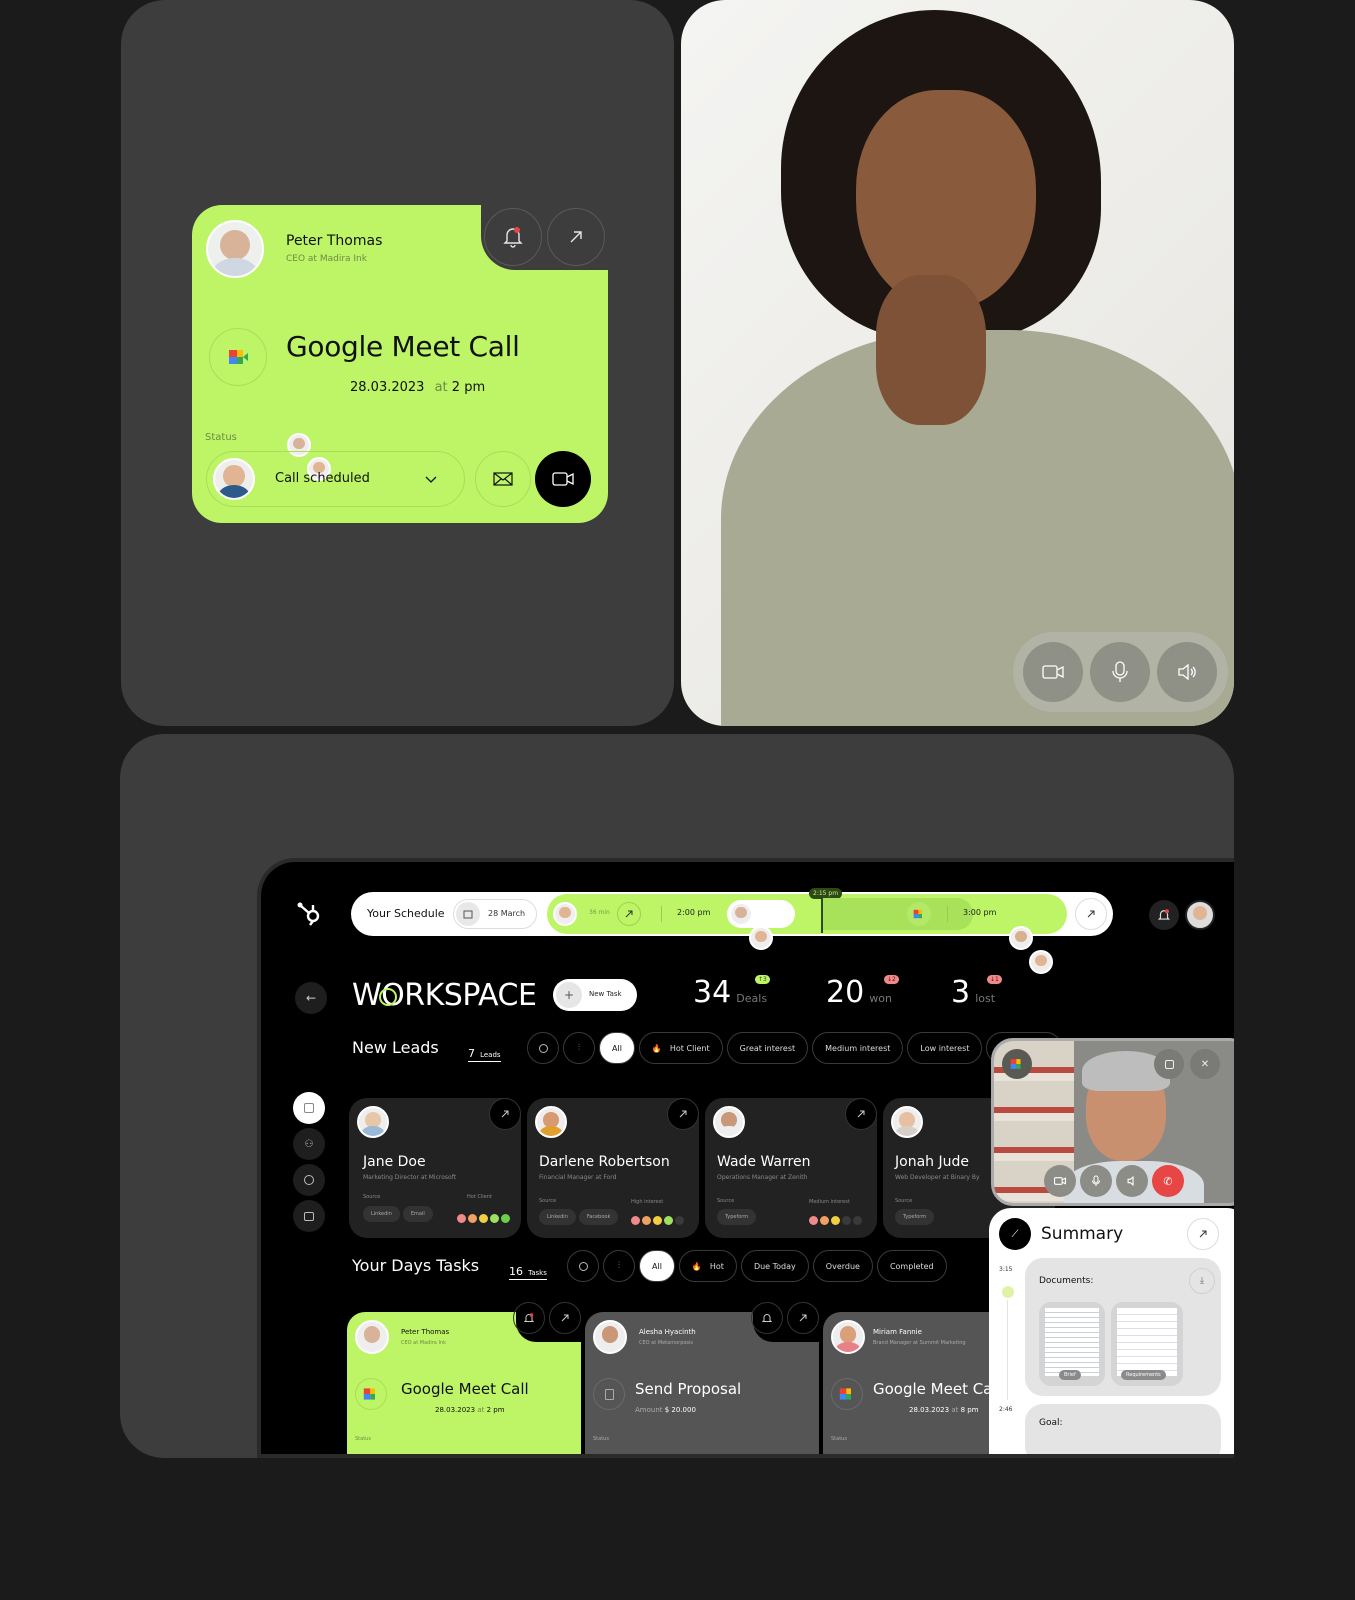 The image size is (1355, 1600). I want to click on leads-title: New Leads, so click(395, 1047).